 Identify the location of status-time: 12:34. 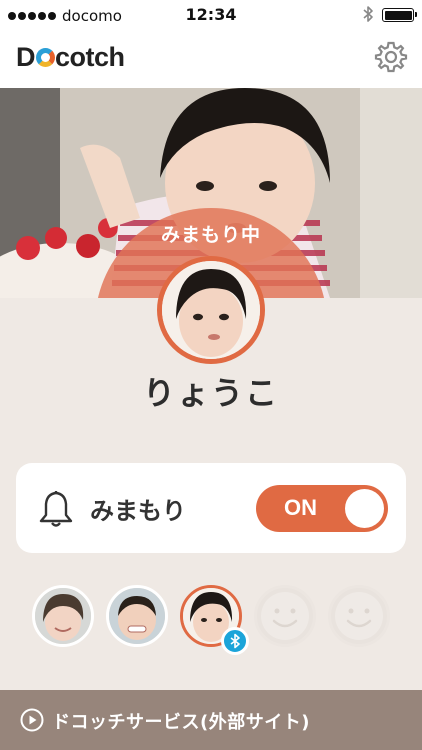
(211, 14).